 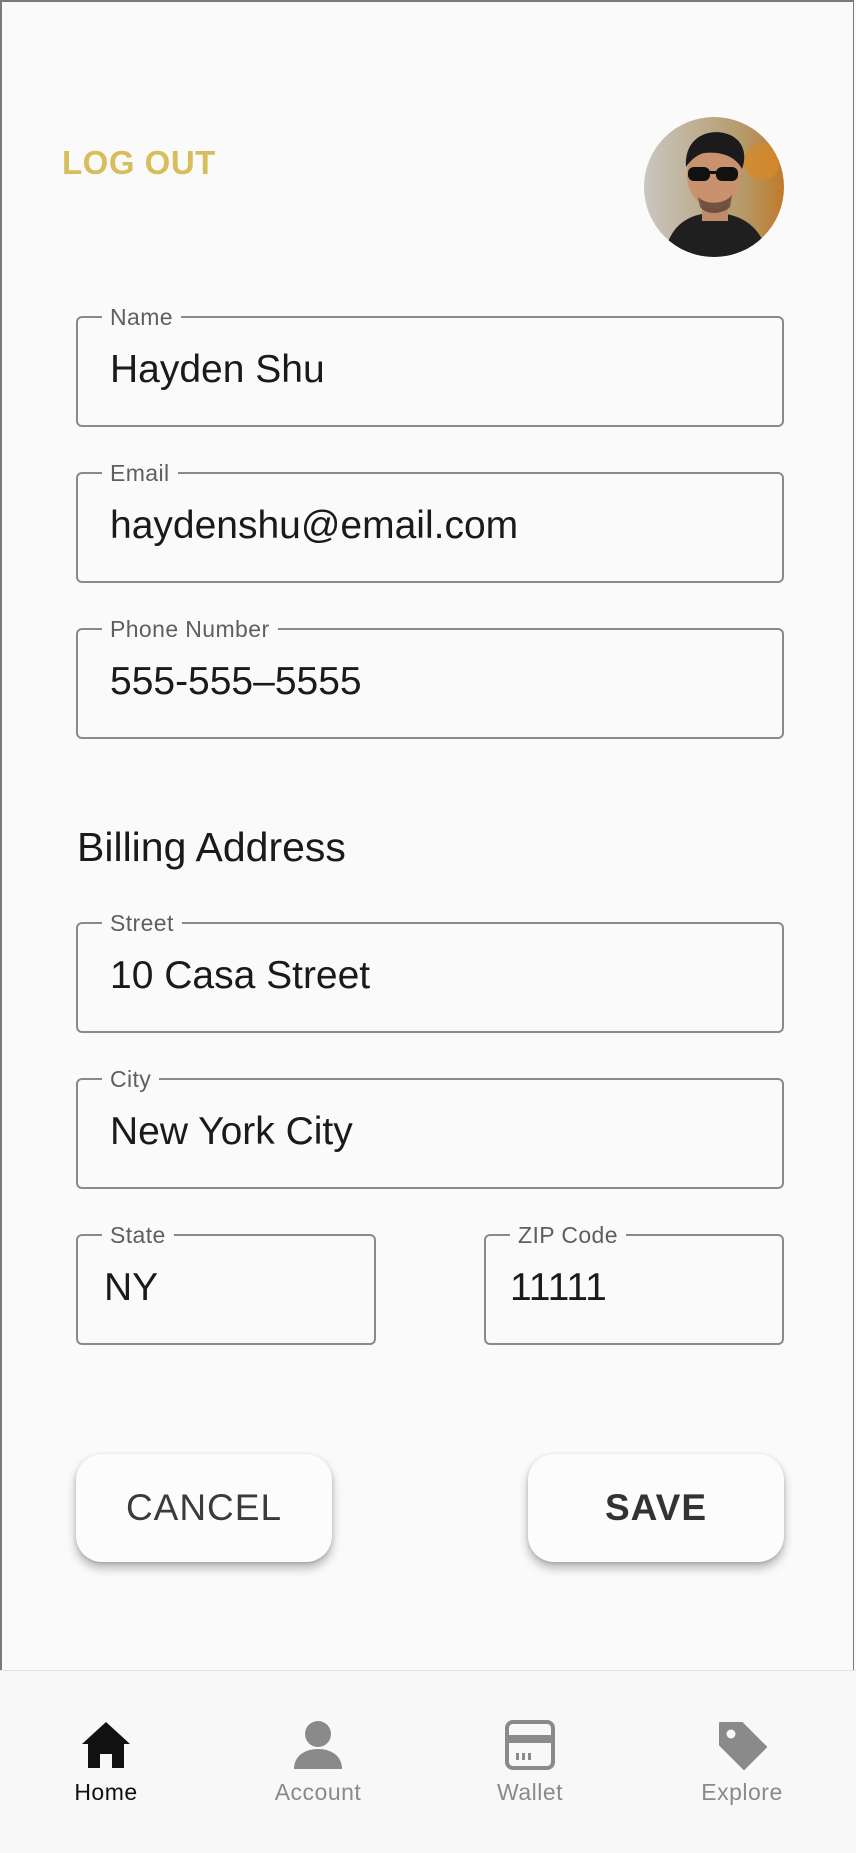 I want to click on zip-code-field: ZIP Code 11111, so click(x=634, y=1283).